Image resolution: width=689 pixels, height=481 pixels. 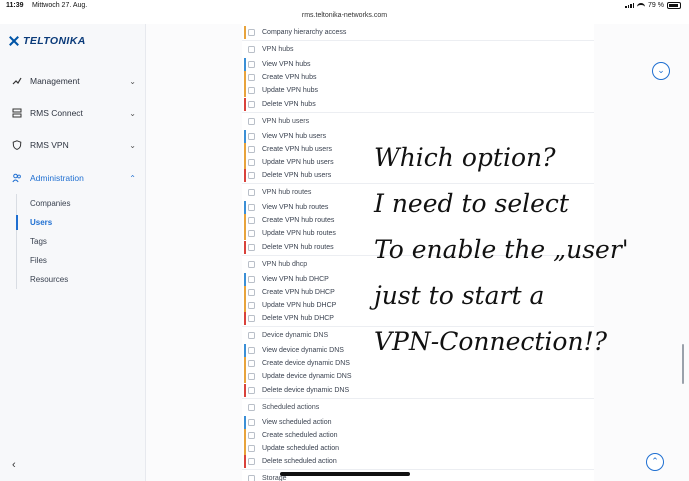 I want to click on permission-label: Update VPN hub users, so click(x=298, y=162).